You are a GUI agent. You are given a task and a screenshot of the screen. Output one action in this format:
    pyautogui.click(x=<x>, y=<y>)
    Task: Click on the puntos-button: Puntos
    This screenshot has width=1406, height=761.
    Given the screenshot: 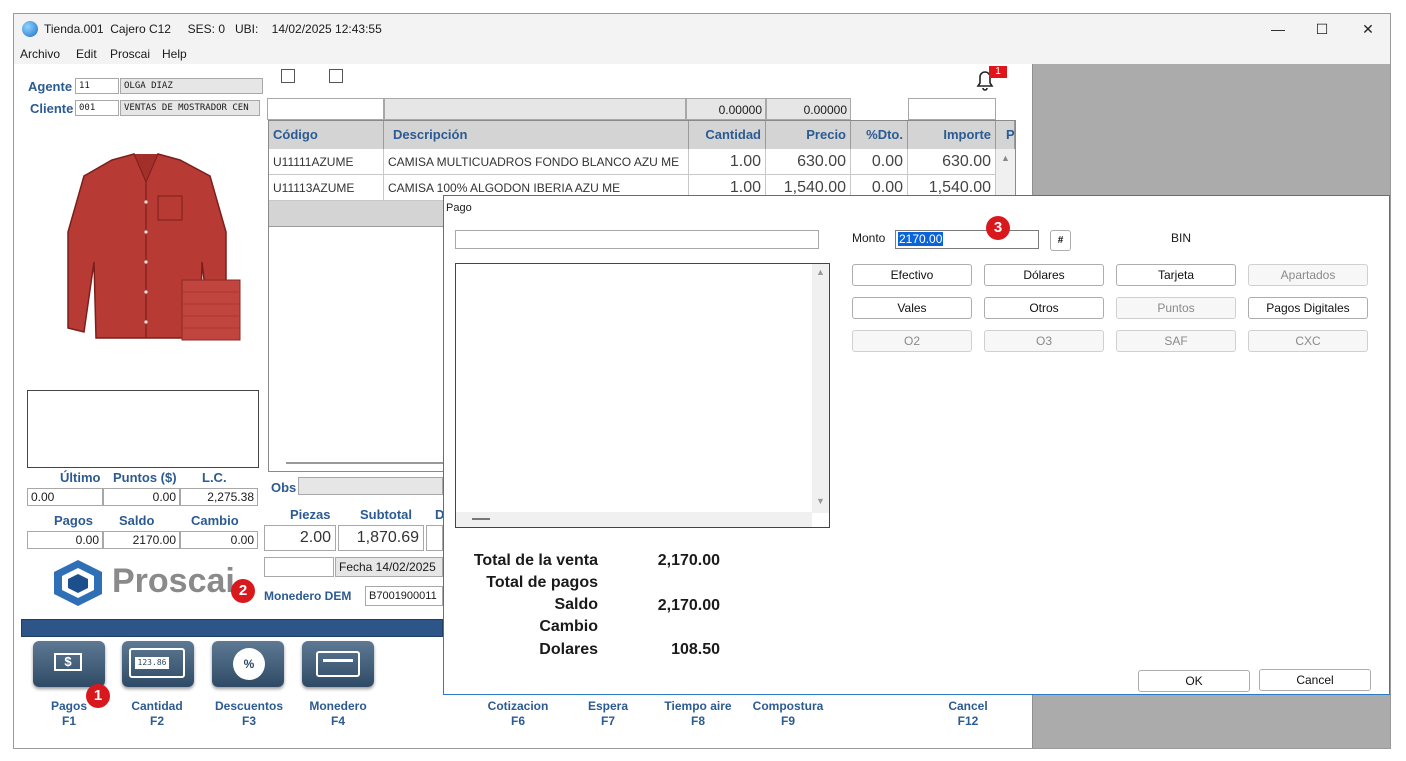 What is the action you would take?
    pyautogui.click(x=1176, y=308)
    